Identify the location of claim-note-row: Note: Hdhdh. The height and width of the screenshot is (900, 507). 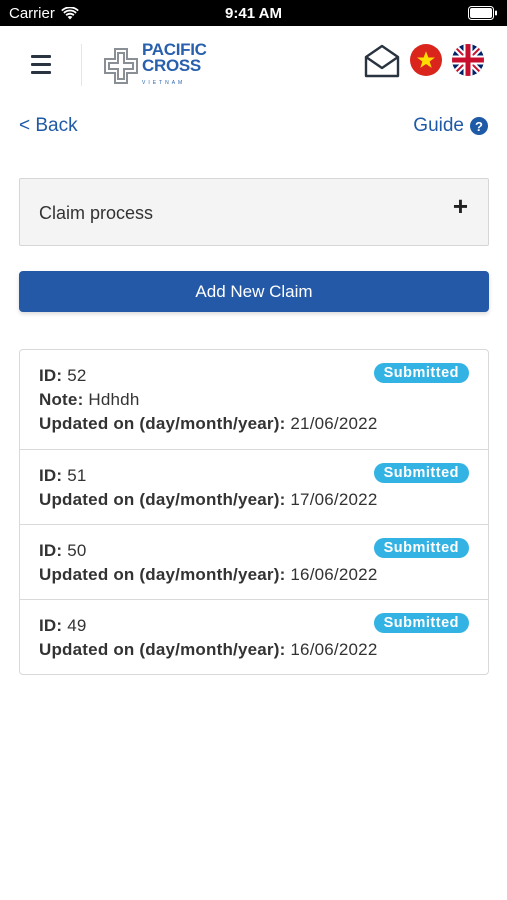
(254, 400).